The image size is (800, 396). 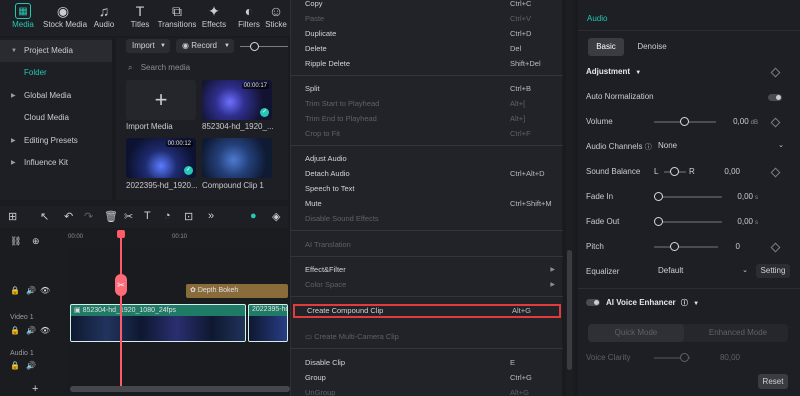 What do you see at coordinates (178, 239) in the screenshot?
I see `timeline-ruler: 00:00 00:10` at bounding box center [178, 239].